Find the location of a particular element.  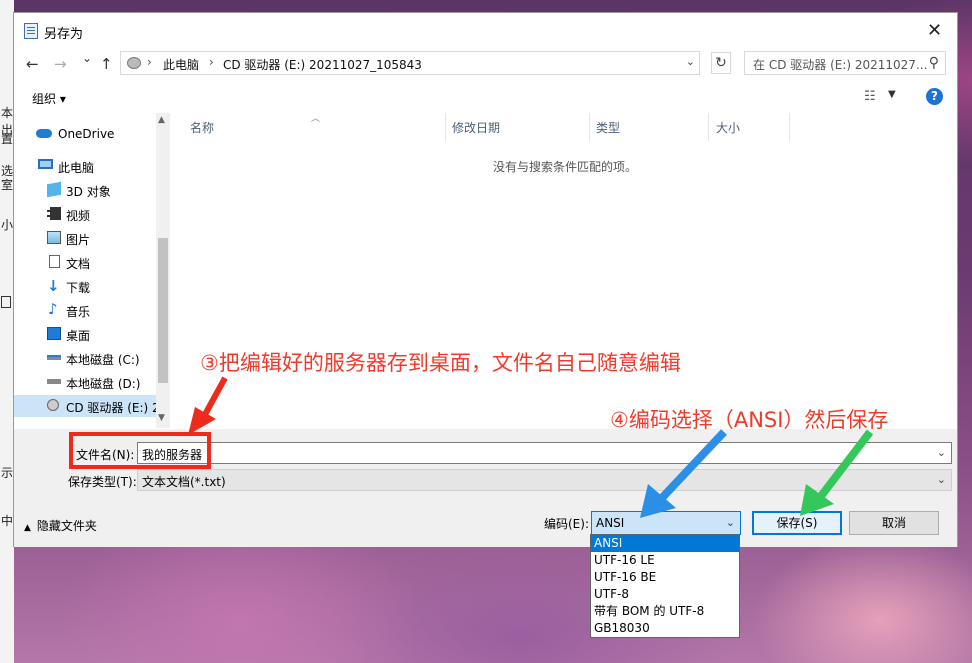

blue-arrow is located at coordinates (683, 473).